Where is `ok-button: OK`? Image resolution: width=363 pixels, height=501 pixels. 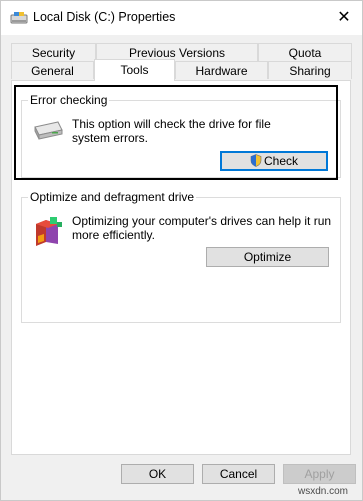 ok-button: OK is located at coordinates (157, 474).